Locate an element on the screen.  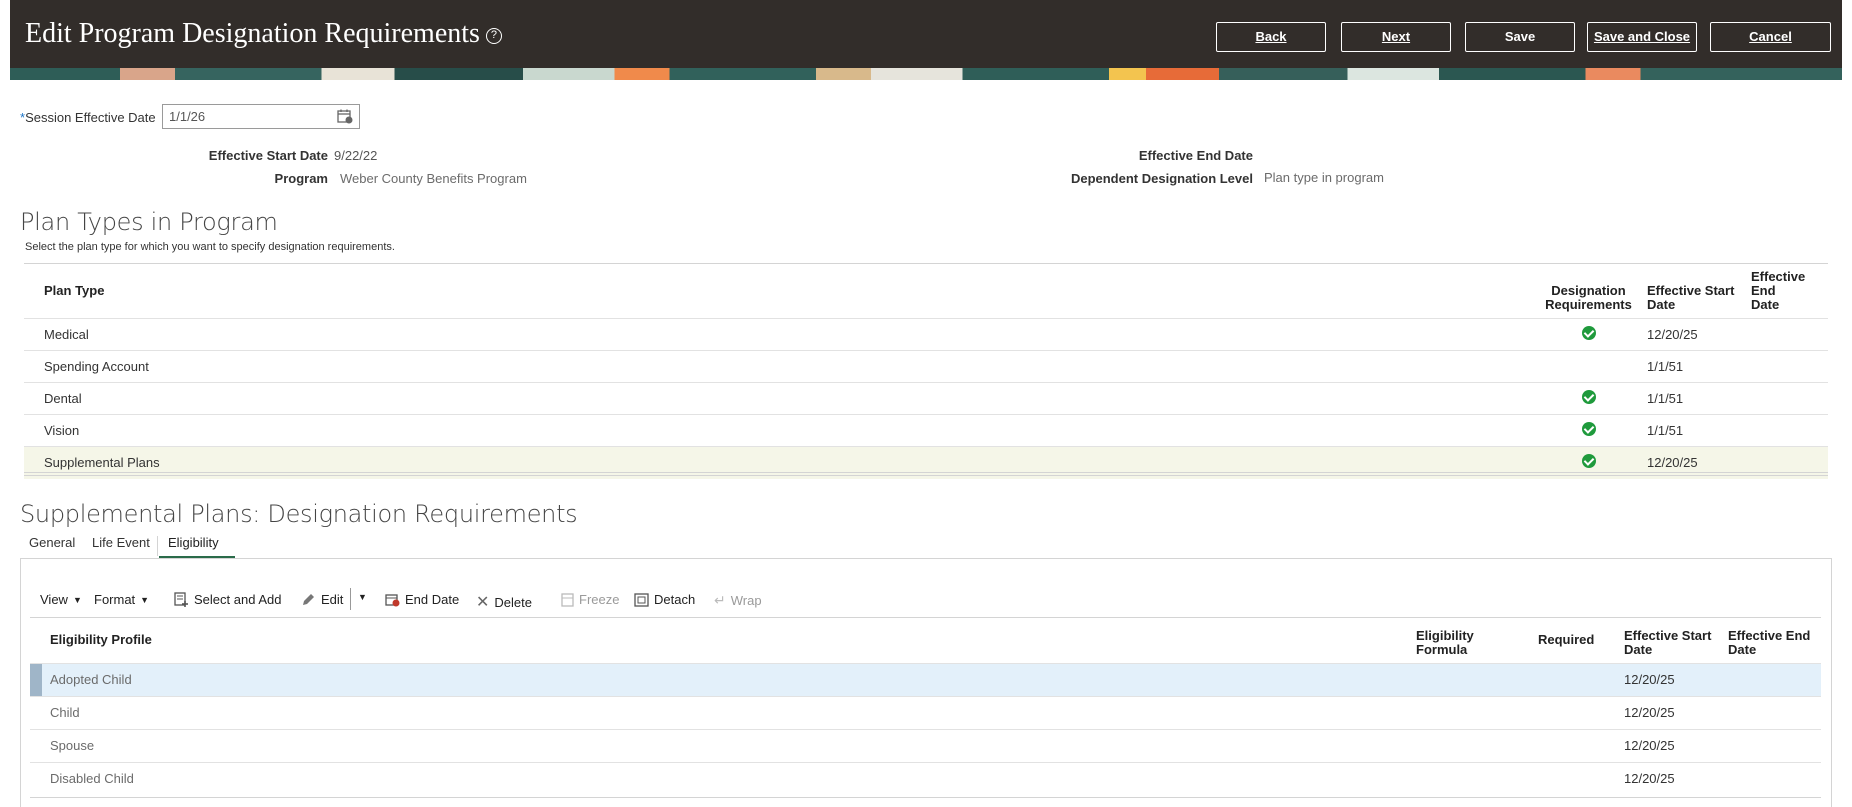
plan-types-title: Plan Types in Program is located at coordinates (149, 222).